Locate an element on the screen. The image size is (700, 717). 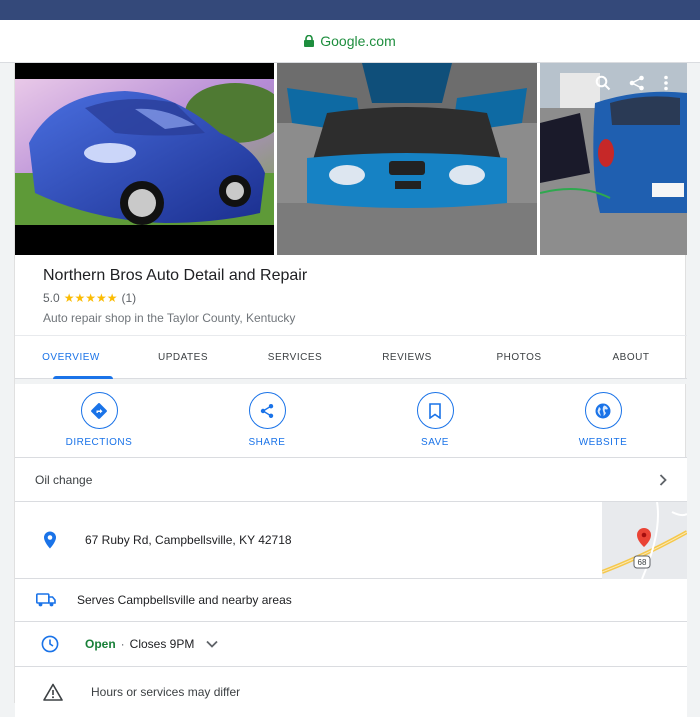
service-area-row: Serves Campbellsville and nearby areas is located at coordinates (351, 600).